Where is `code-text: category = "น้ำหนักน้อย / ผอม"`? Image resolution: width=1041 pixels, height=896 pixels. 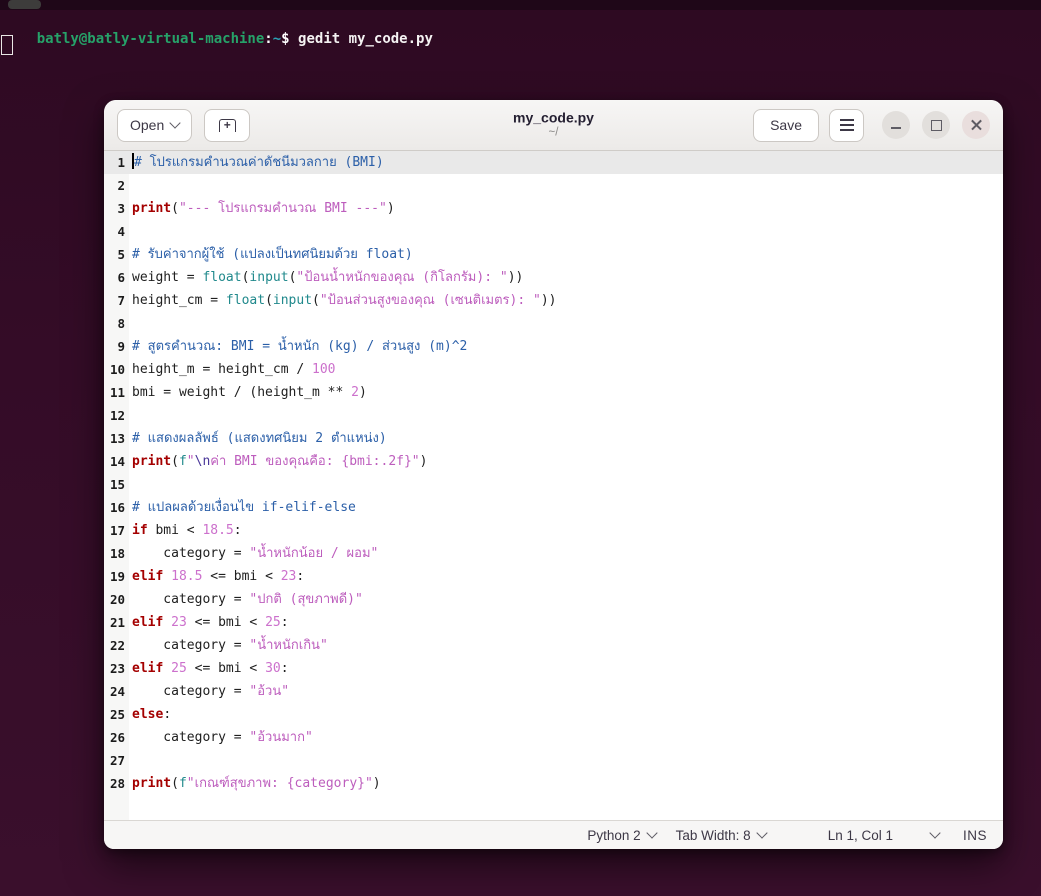
code-text: category = "น้ำหนักน้อย / ผอม" is located at coordinates (255, 553).